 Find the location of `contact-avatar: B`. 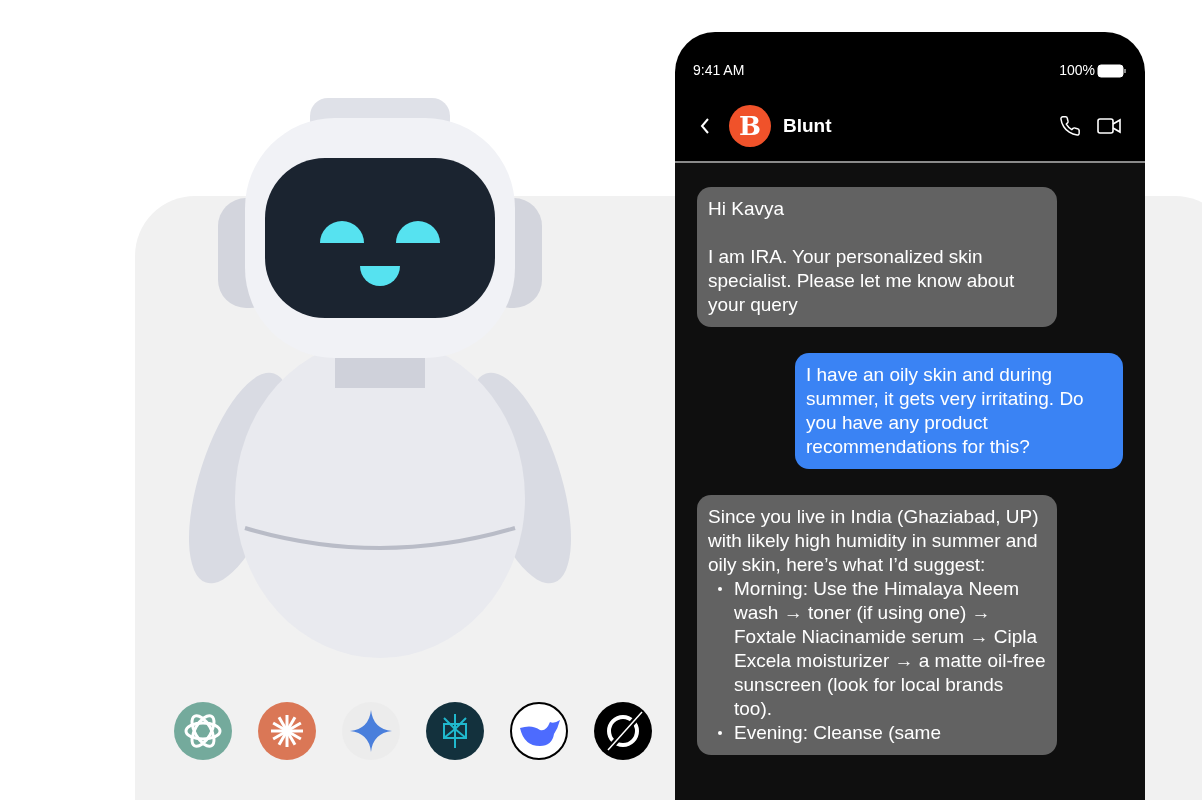

contact-avatar: B is located at coordinates (750, 126).